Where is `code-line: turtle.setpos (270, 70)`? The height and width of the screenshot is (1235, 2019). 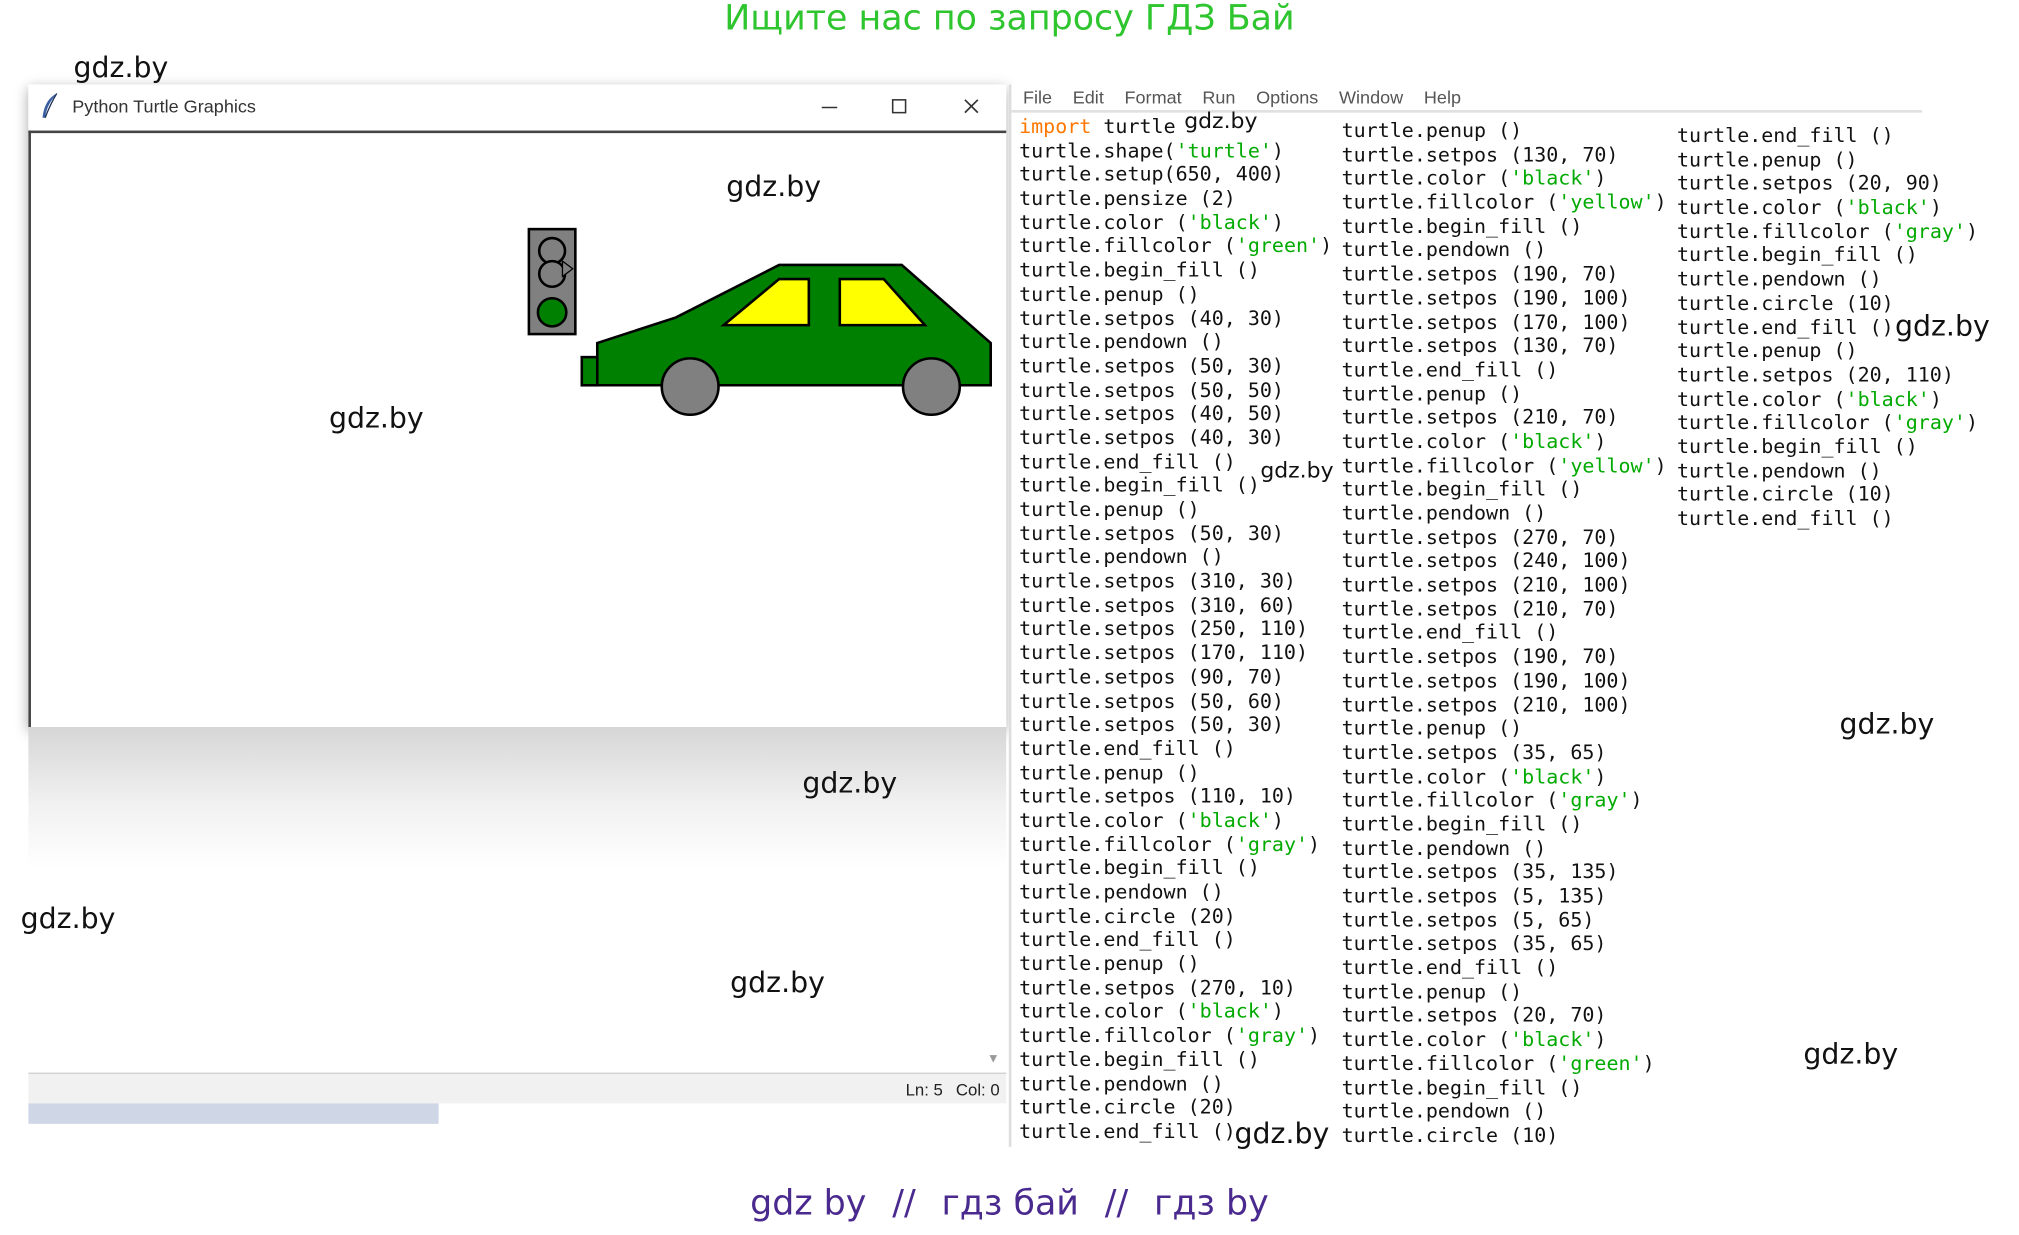 code-line: turtle.setpos (270, 70) is located at coordinates (1504, 538).